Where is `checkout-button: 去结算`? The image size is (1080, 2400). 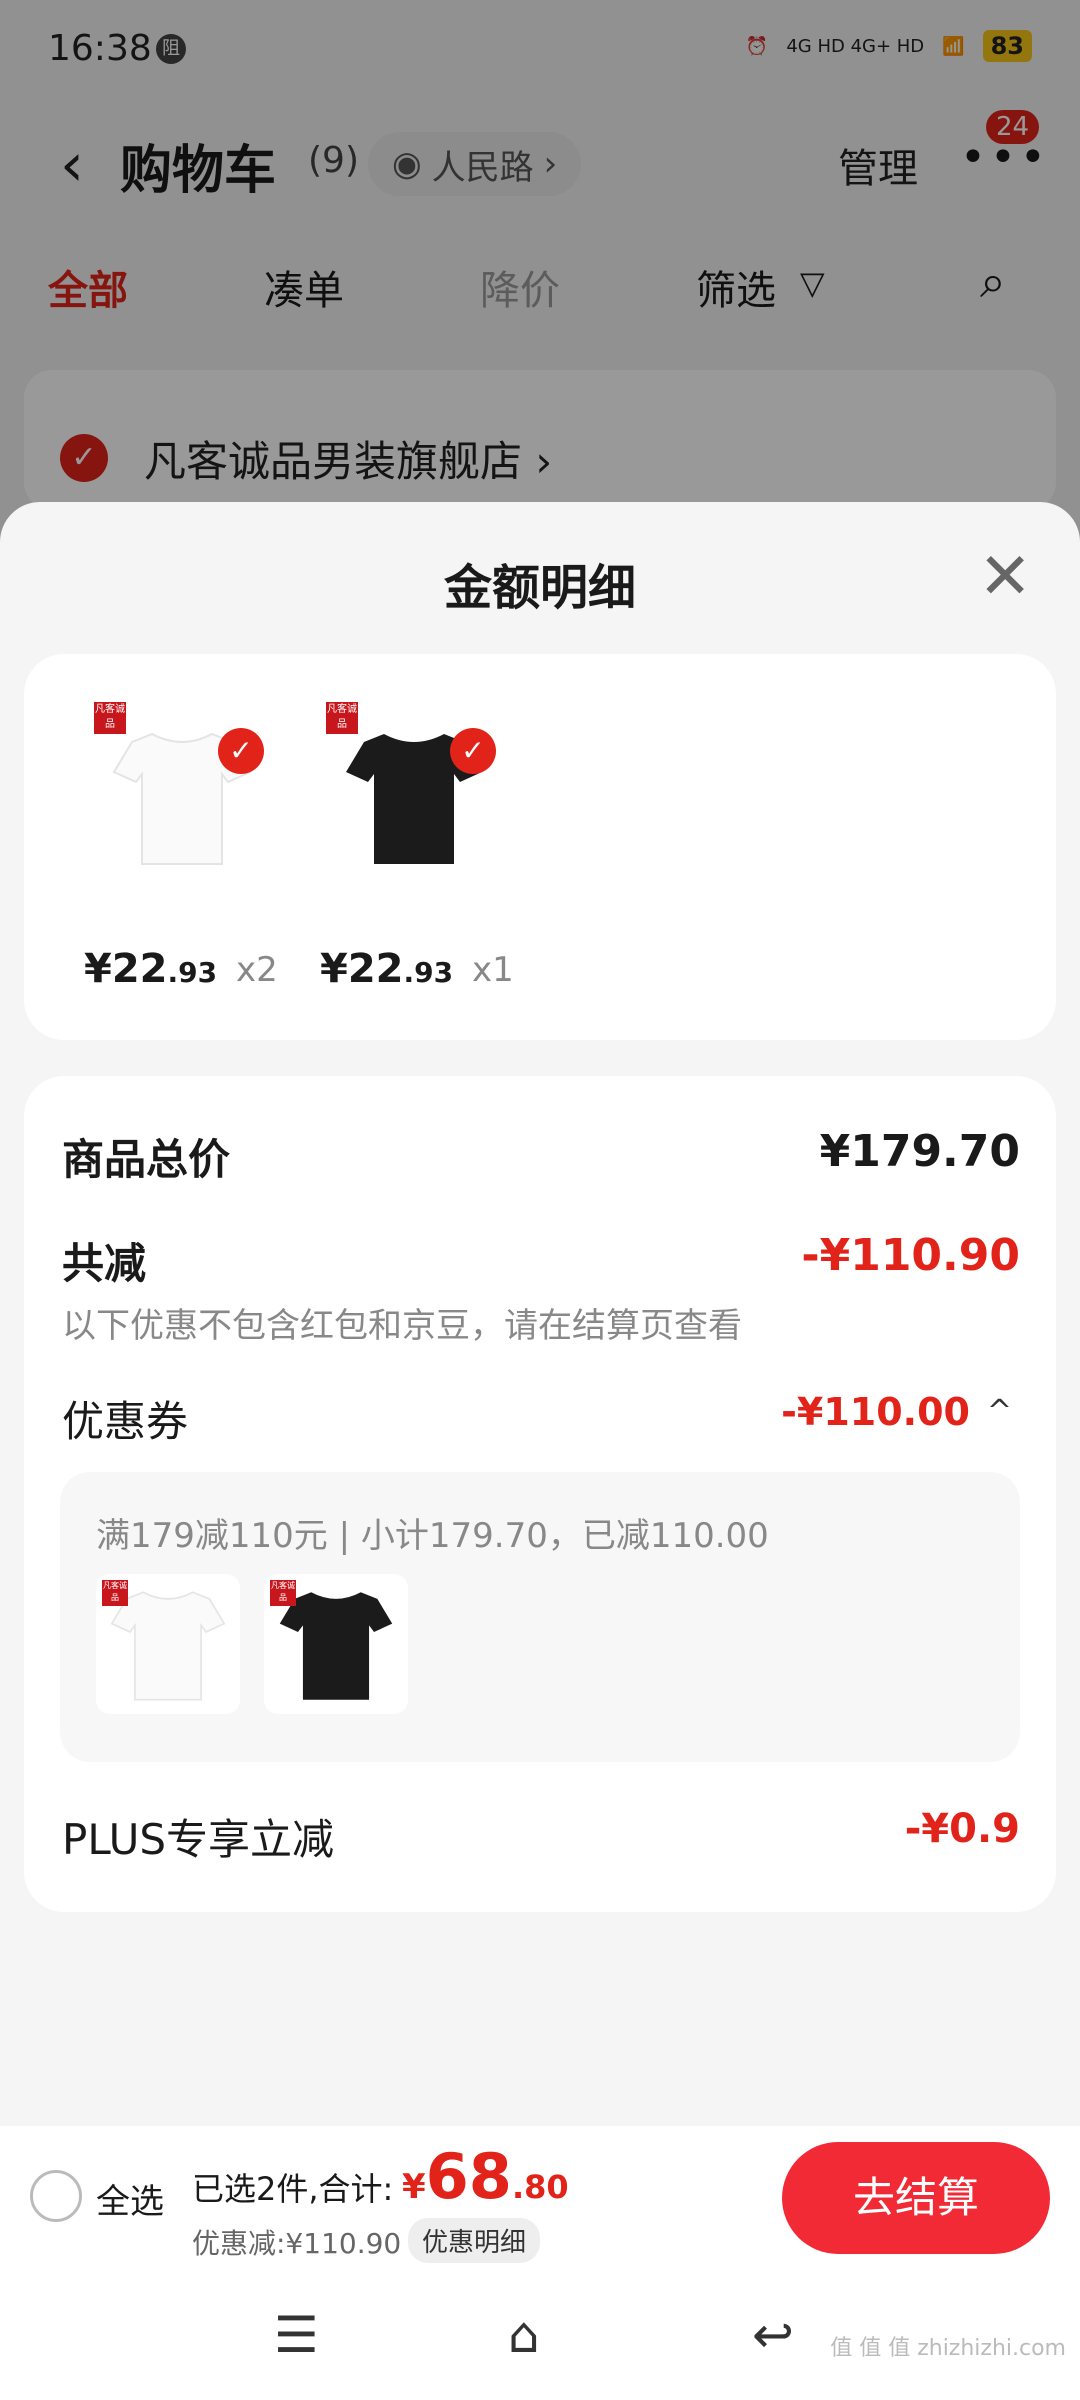 checkout-button: 去结算 is located at coordinates (916, 2198).